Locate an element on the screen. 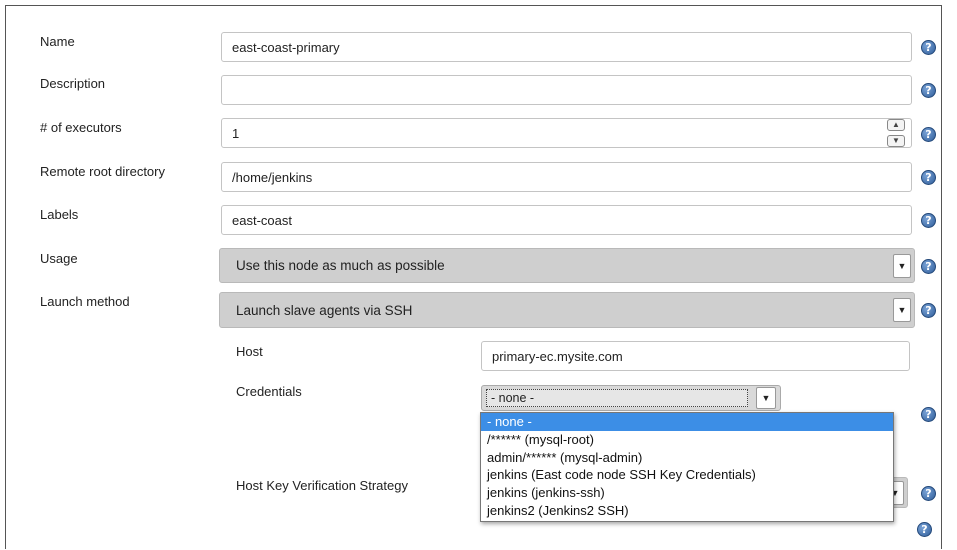 Image resolution: width=957 pixels, height=550 pixels. launch-method-label: Launch method is located at coordinates (85, 301).